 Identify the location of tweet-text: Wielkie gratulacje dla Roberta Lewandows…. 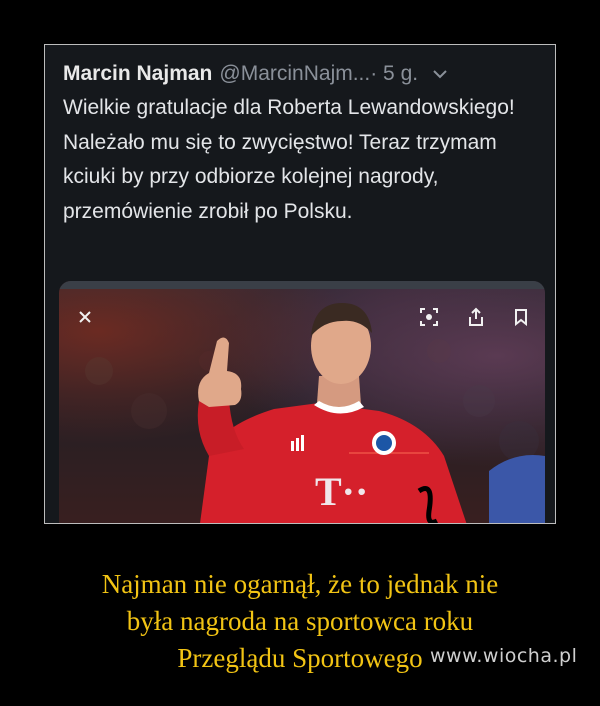
(289, 159).